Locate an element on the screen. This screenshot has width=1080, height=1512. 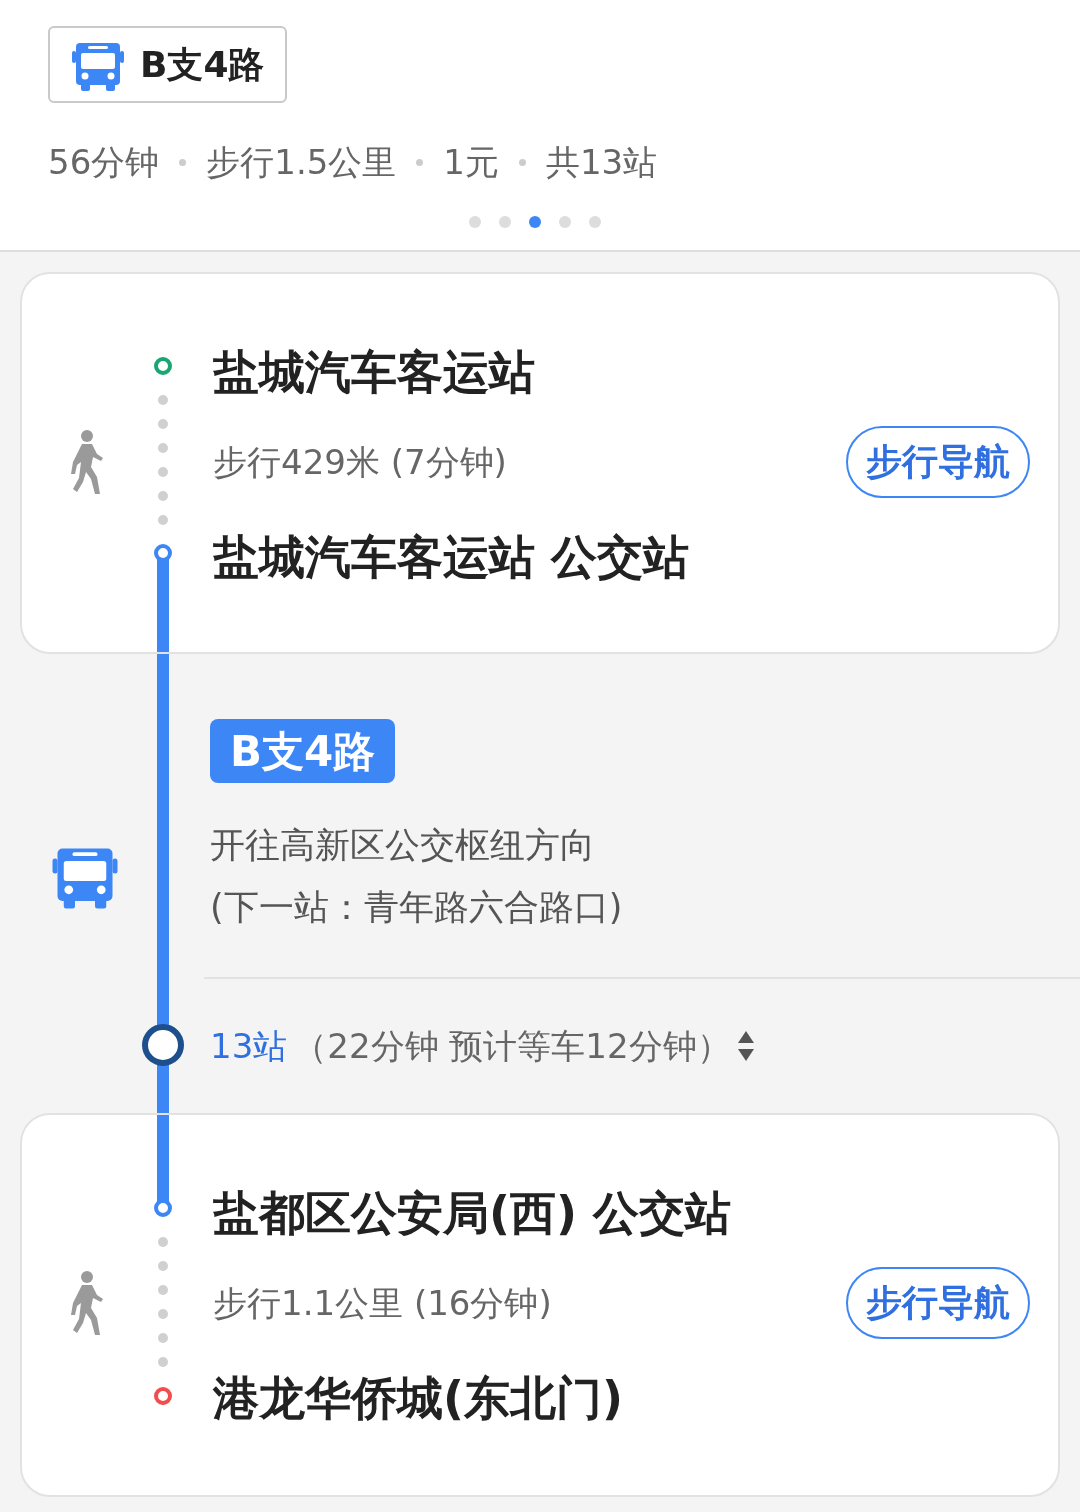
bus-line-label: B支4路 is located at coordinates (303, 751).